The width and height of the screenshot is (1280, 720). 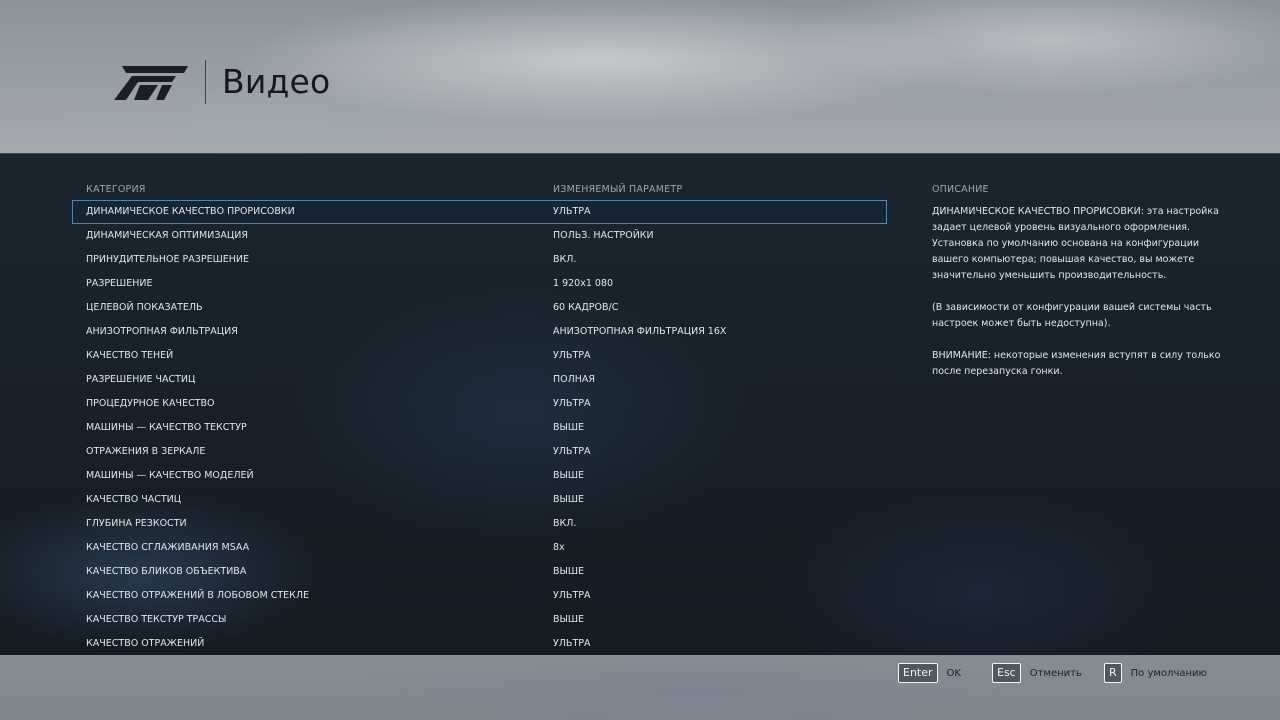 I want to click on esc-key-icon: Esc, so click(x=1006, y=673).